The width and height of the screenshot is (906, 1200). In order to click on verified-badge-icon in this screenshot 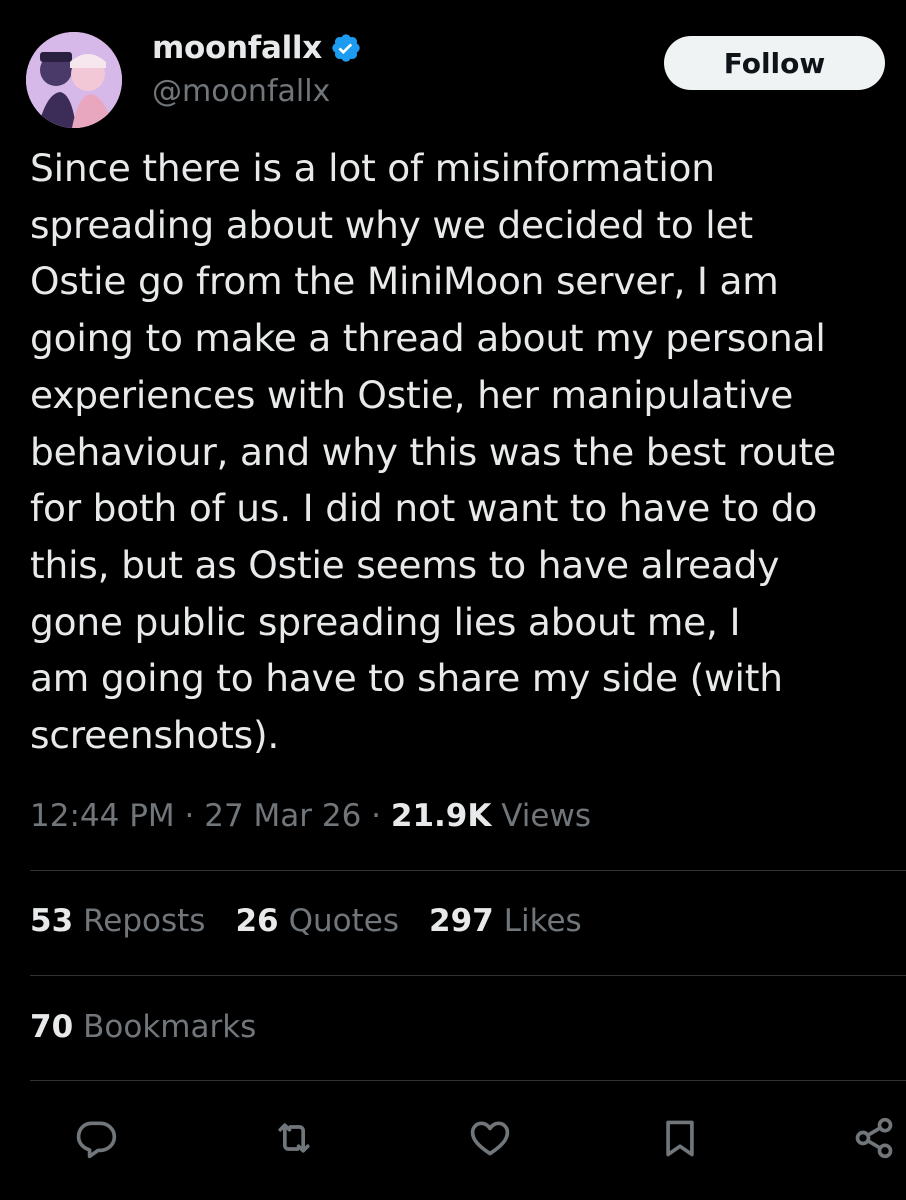, I will do `click(346, 48)`.